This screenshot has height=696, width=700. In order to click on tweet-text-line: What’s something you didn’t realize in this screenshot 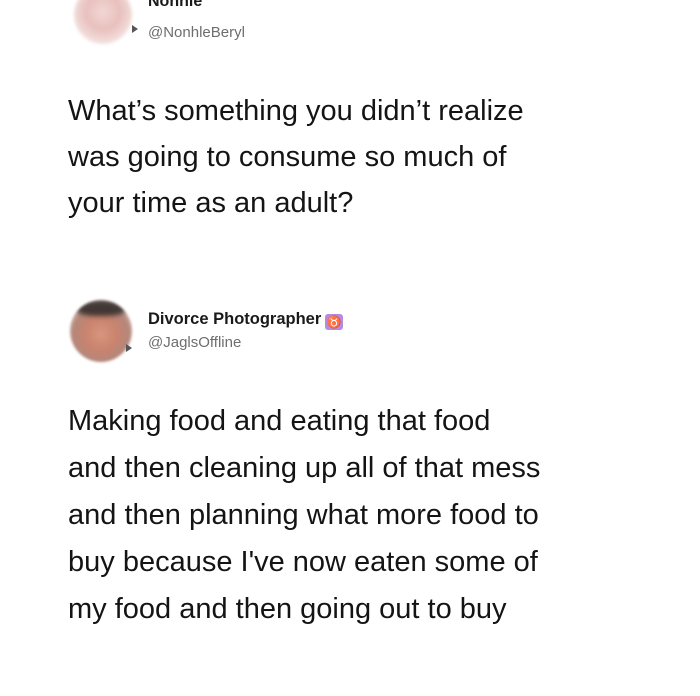, I will do `click(296, 111)`.